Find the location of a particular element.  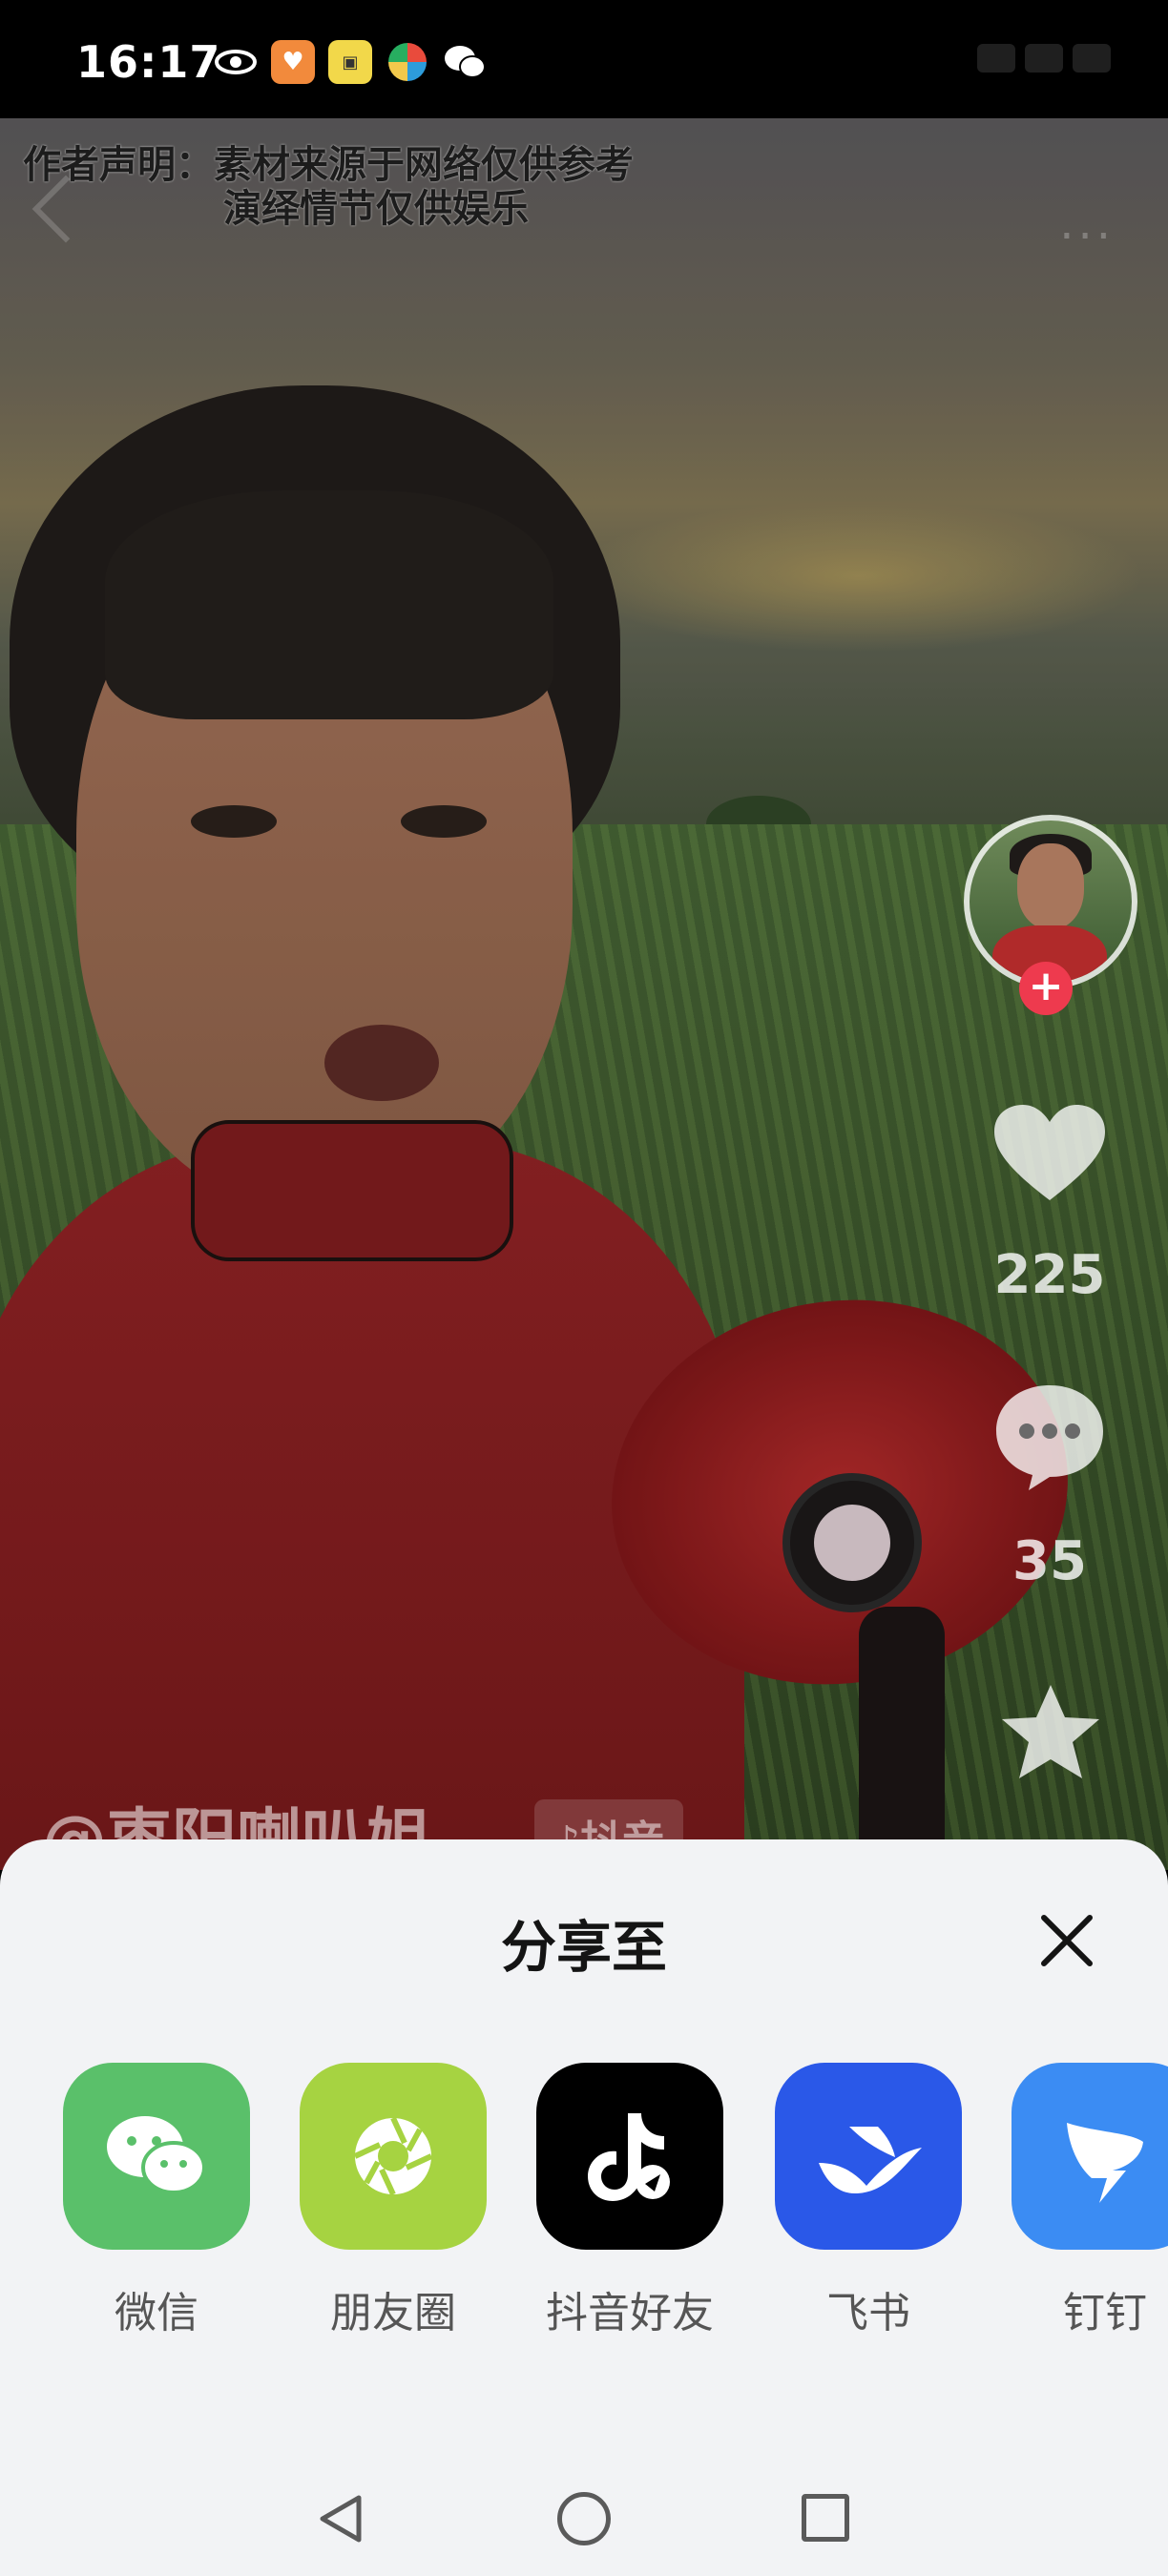

share-feishu: 飞书 is located at coordinates (868, 2201).